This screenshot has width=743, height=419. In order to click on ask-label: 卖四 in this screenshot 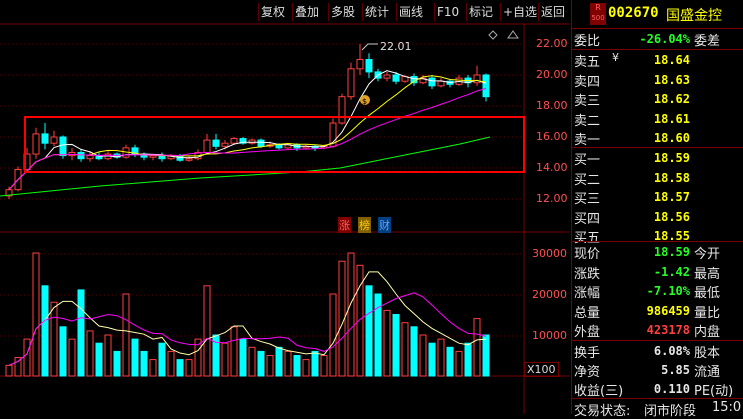, I will do `click(587, 82)`.